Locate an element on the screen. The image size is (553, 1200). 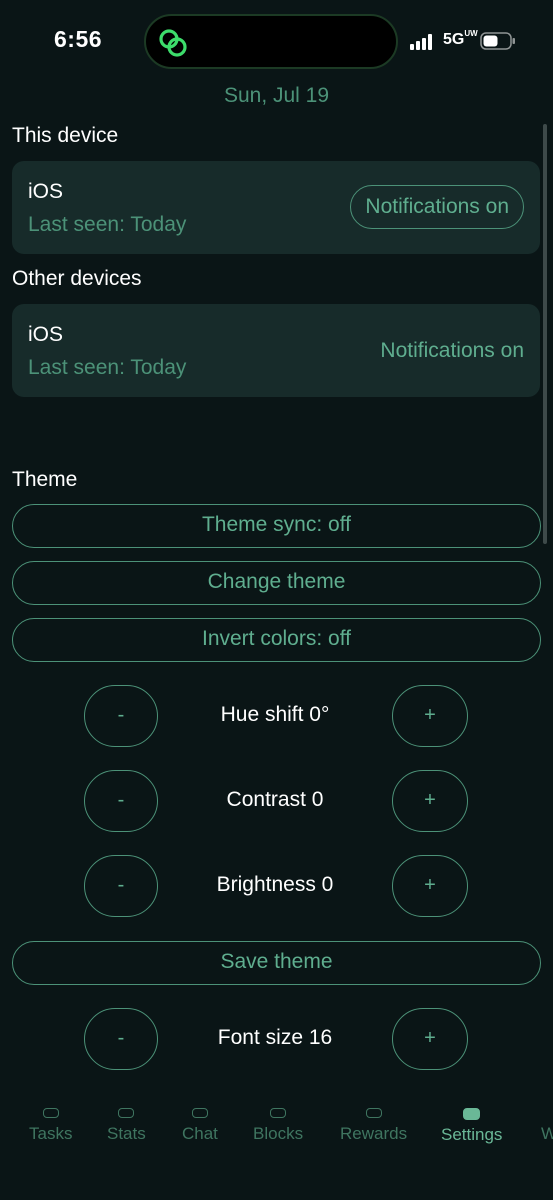
theme-sync-button: Theme sync: off is located at coordinates (276, 526).